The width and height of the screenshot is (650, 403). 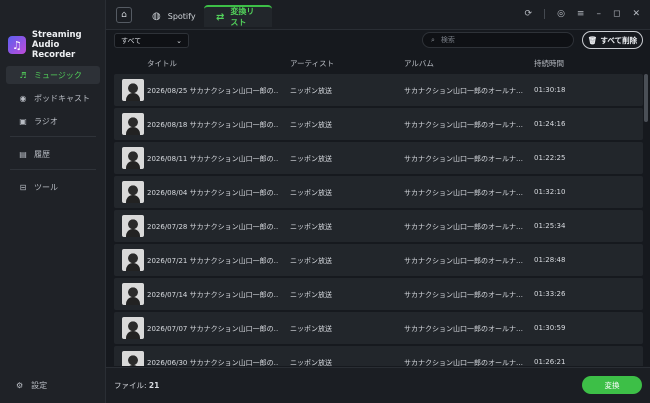 I want to click on tab-conversion-list: ⇄ 変換リスト, so click(x=238, y=16).